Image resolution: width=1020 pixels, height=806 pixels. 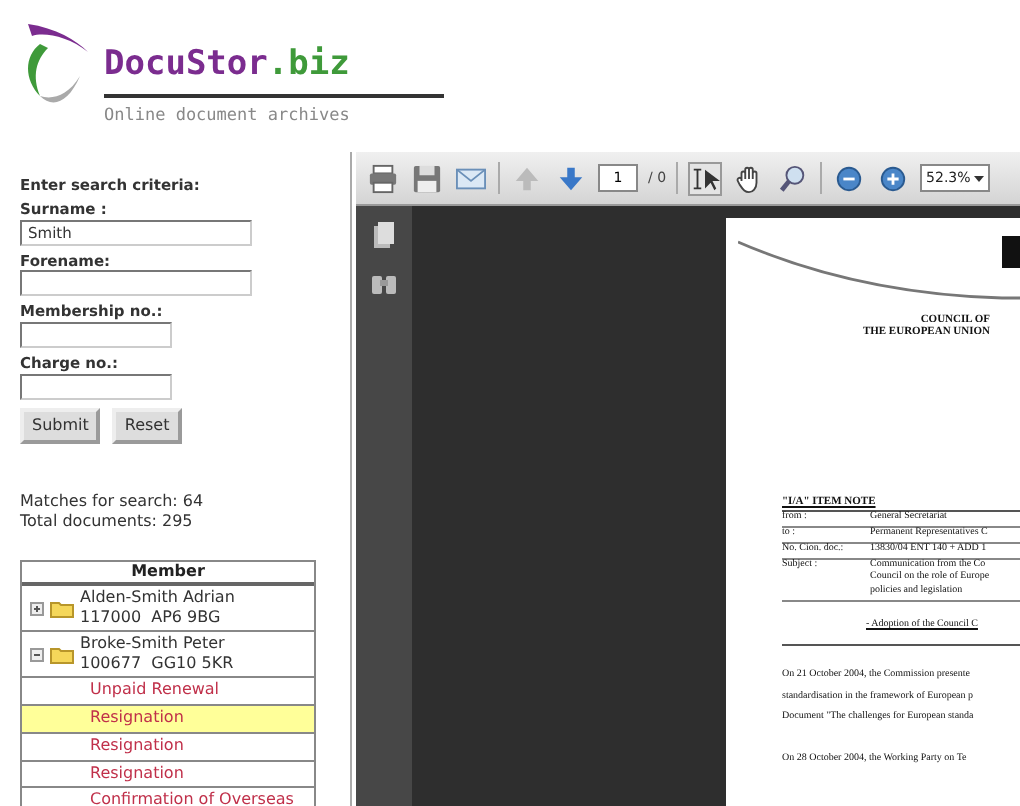 I want to click on column-header: Member, so click(x=168, y=574).